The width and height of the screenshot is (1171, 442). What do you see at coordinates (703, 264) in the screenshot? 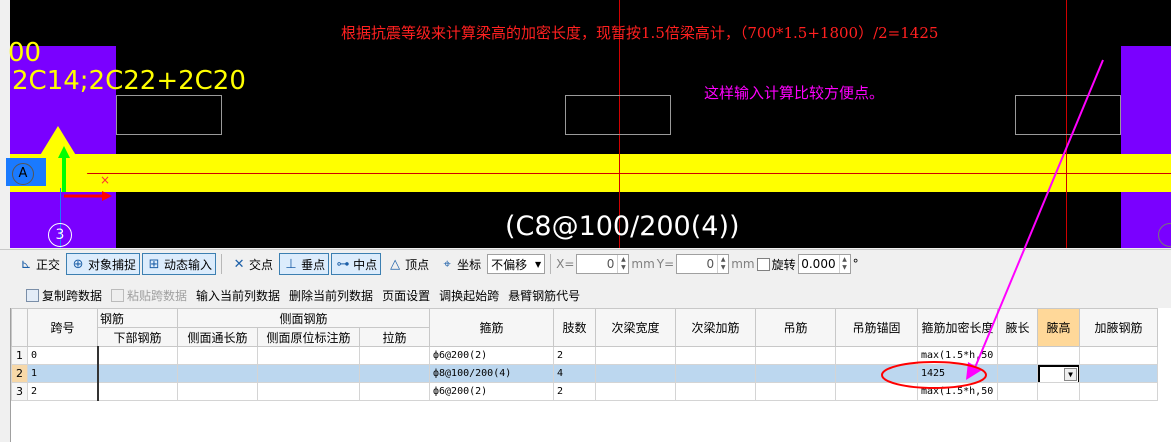
I see `y-input: 0 ▲ ▼` at bounding box center [703, 264].